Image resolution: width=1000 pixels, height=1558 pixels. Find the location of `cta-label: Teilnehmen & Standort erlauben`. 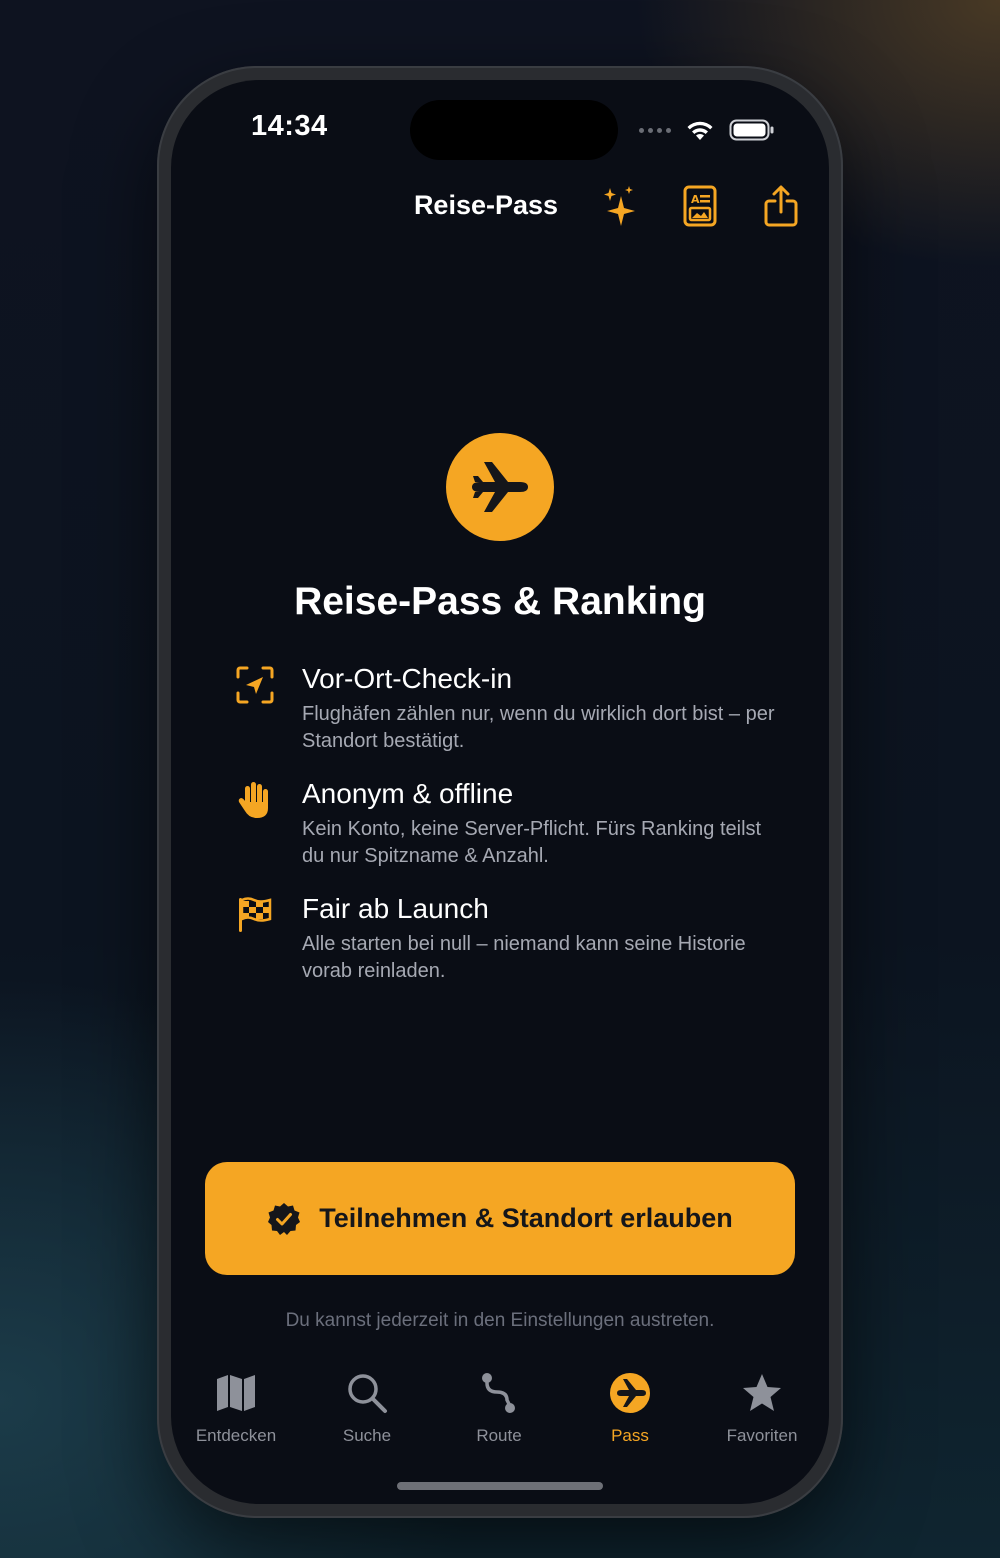

cta-label: Teilnehmen & Standort erlauben is located at coordinates (526, 1218).